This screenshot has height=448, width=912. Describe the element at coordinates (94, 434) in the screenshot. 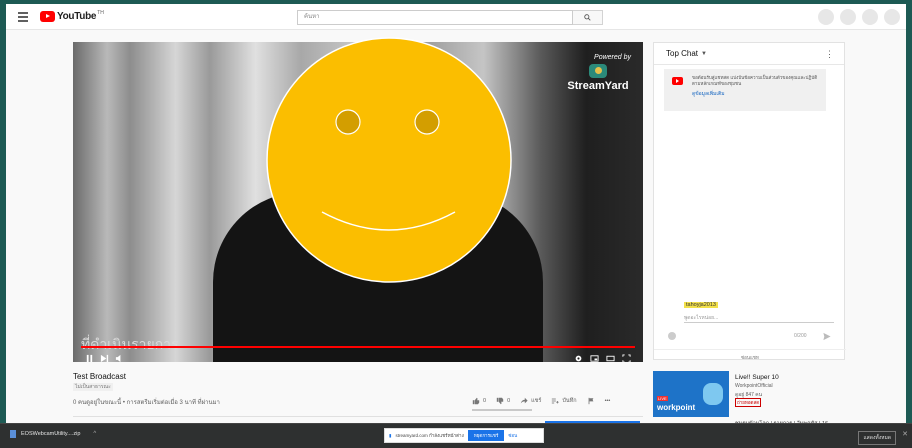

I see `chevron-up-icon: ^` at that location.